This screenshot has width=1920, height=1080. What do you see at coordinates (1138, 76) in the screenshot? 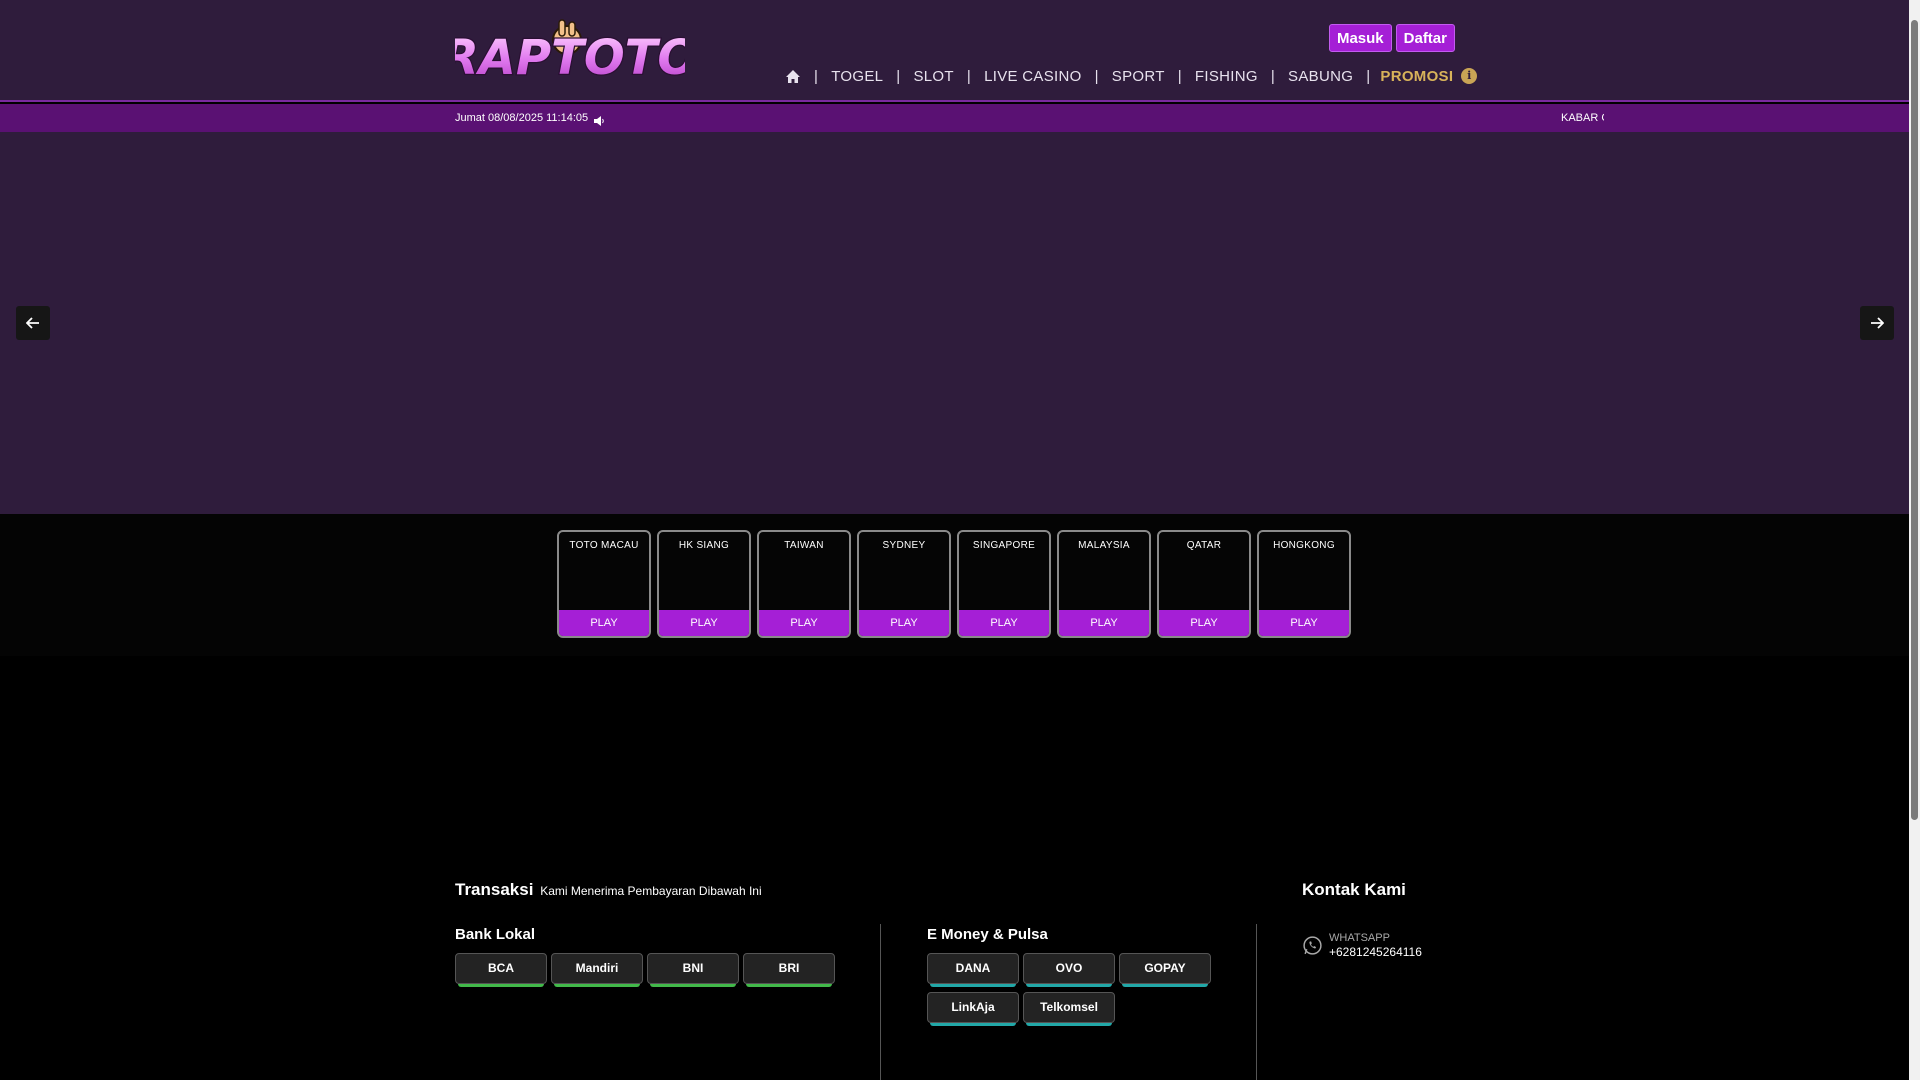
I see `nav-sport: SPORT` at bounding box center [1138, 76].